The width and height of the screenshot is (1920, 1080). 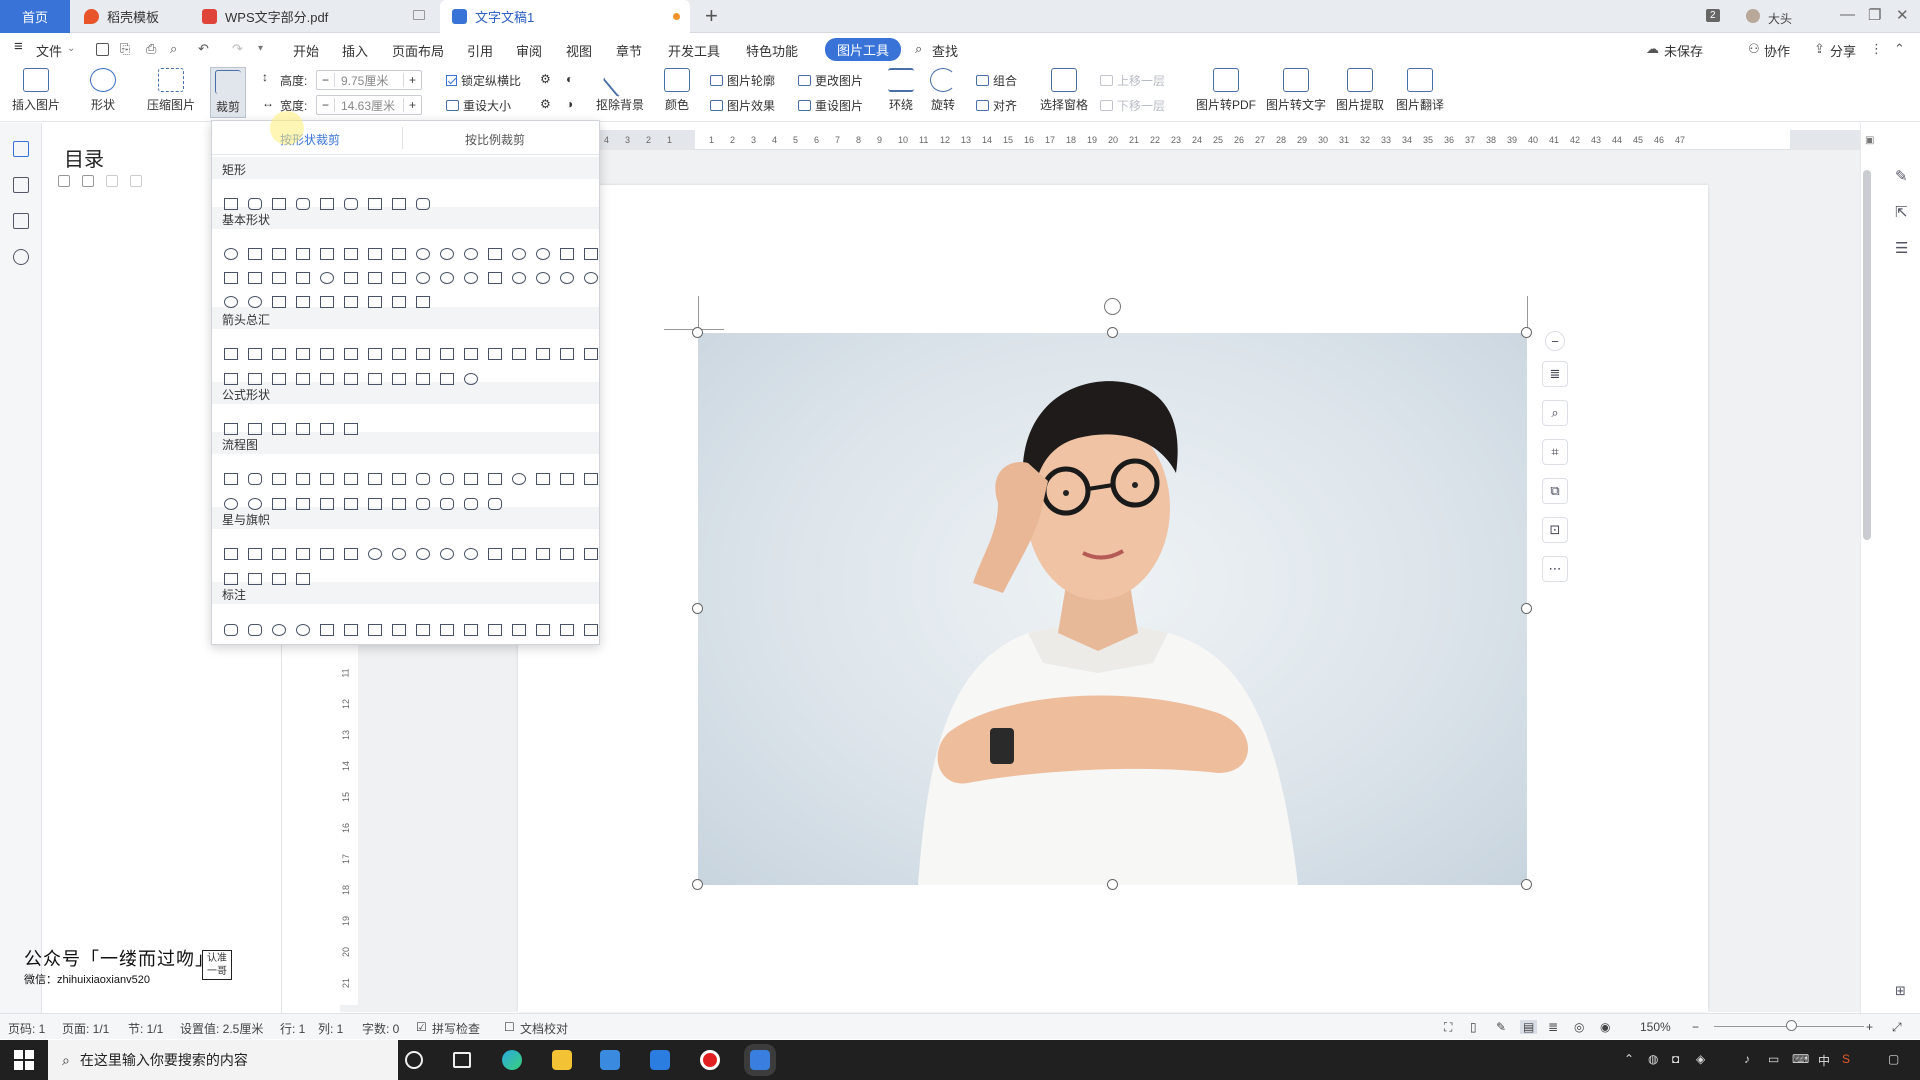 I want to click on zoom-level: 150%, so click(x=1655, y=1027).